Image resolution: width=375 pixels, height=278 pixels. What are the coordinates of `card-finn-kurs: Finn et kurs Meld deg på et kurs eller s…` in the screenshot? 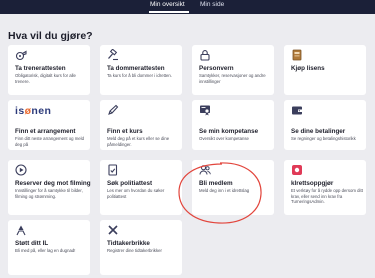 It's located at (141, 125).